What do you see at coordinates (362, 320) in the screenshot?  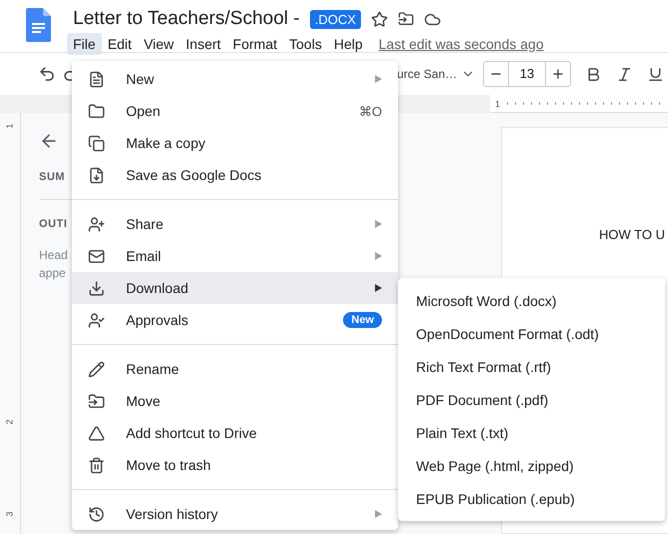 I see `new-badge: New` at bounding box center [362, 320].